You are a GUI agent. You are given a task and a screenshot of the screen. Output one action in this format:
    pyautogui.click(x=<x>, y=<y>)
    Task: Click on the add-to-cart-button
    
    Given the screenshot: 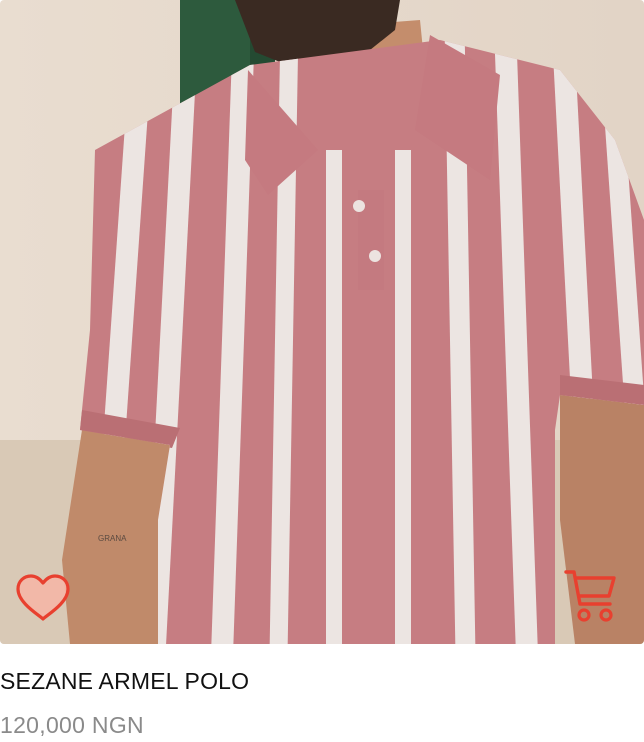 What is the action you would take?
    pyautogui.click(x=591, y=596)
    